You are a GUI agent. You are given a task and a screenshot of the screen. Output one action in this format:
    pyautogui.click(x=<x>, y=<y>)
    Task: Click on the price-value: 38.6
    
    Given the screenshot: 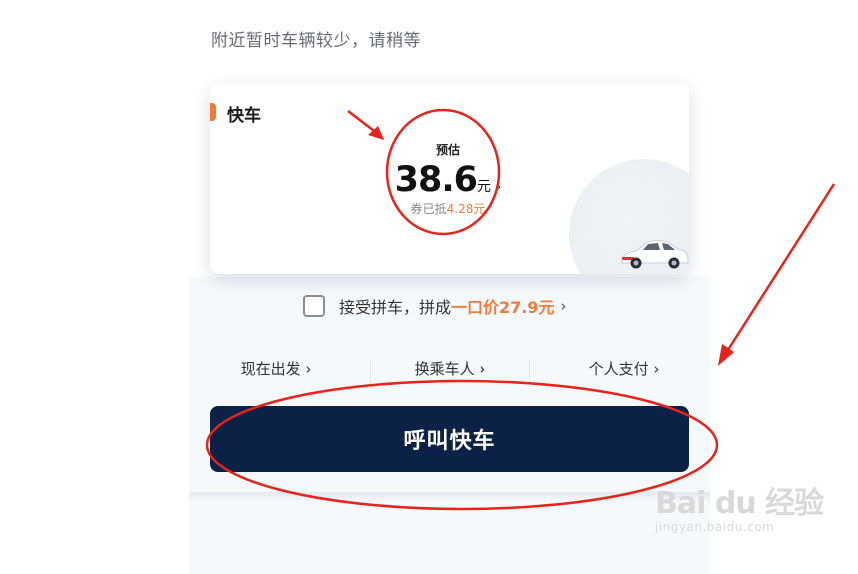 What is the action you would take?
    pyautogui.click(x=436, y=180)
    